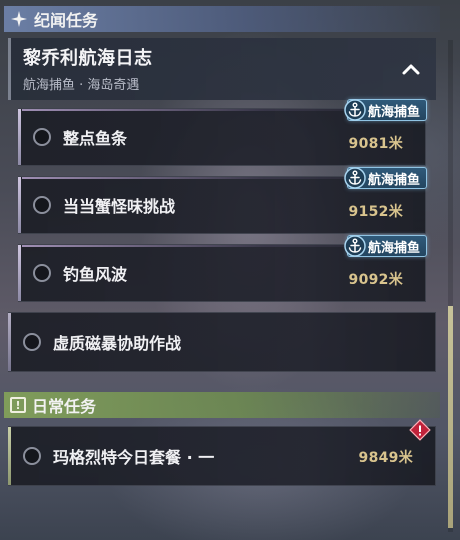 The image size is (460, 540). What do you see at coordinates (117, 343) in the screenshot?
I see `quest-name: 虚质磁暴协助作战` at bounding box center [117, 343].